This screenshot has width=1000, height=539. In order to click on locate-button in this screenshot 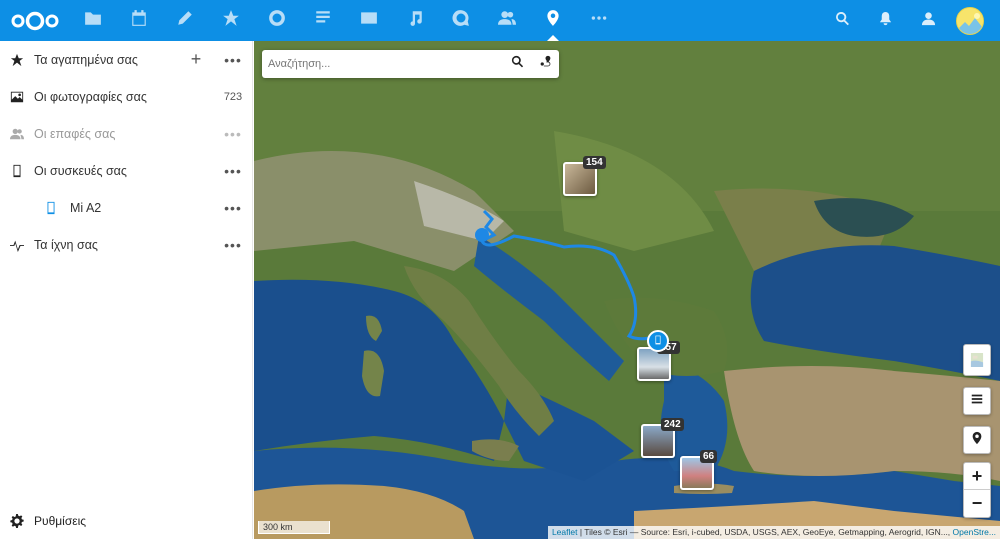, I will do `click(977, 440)`.